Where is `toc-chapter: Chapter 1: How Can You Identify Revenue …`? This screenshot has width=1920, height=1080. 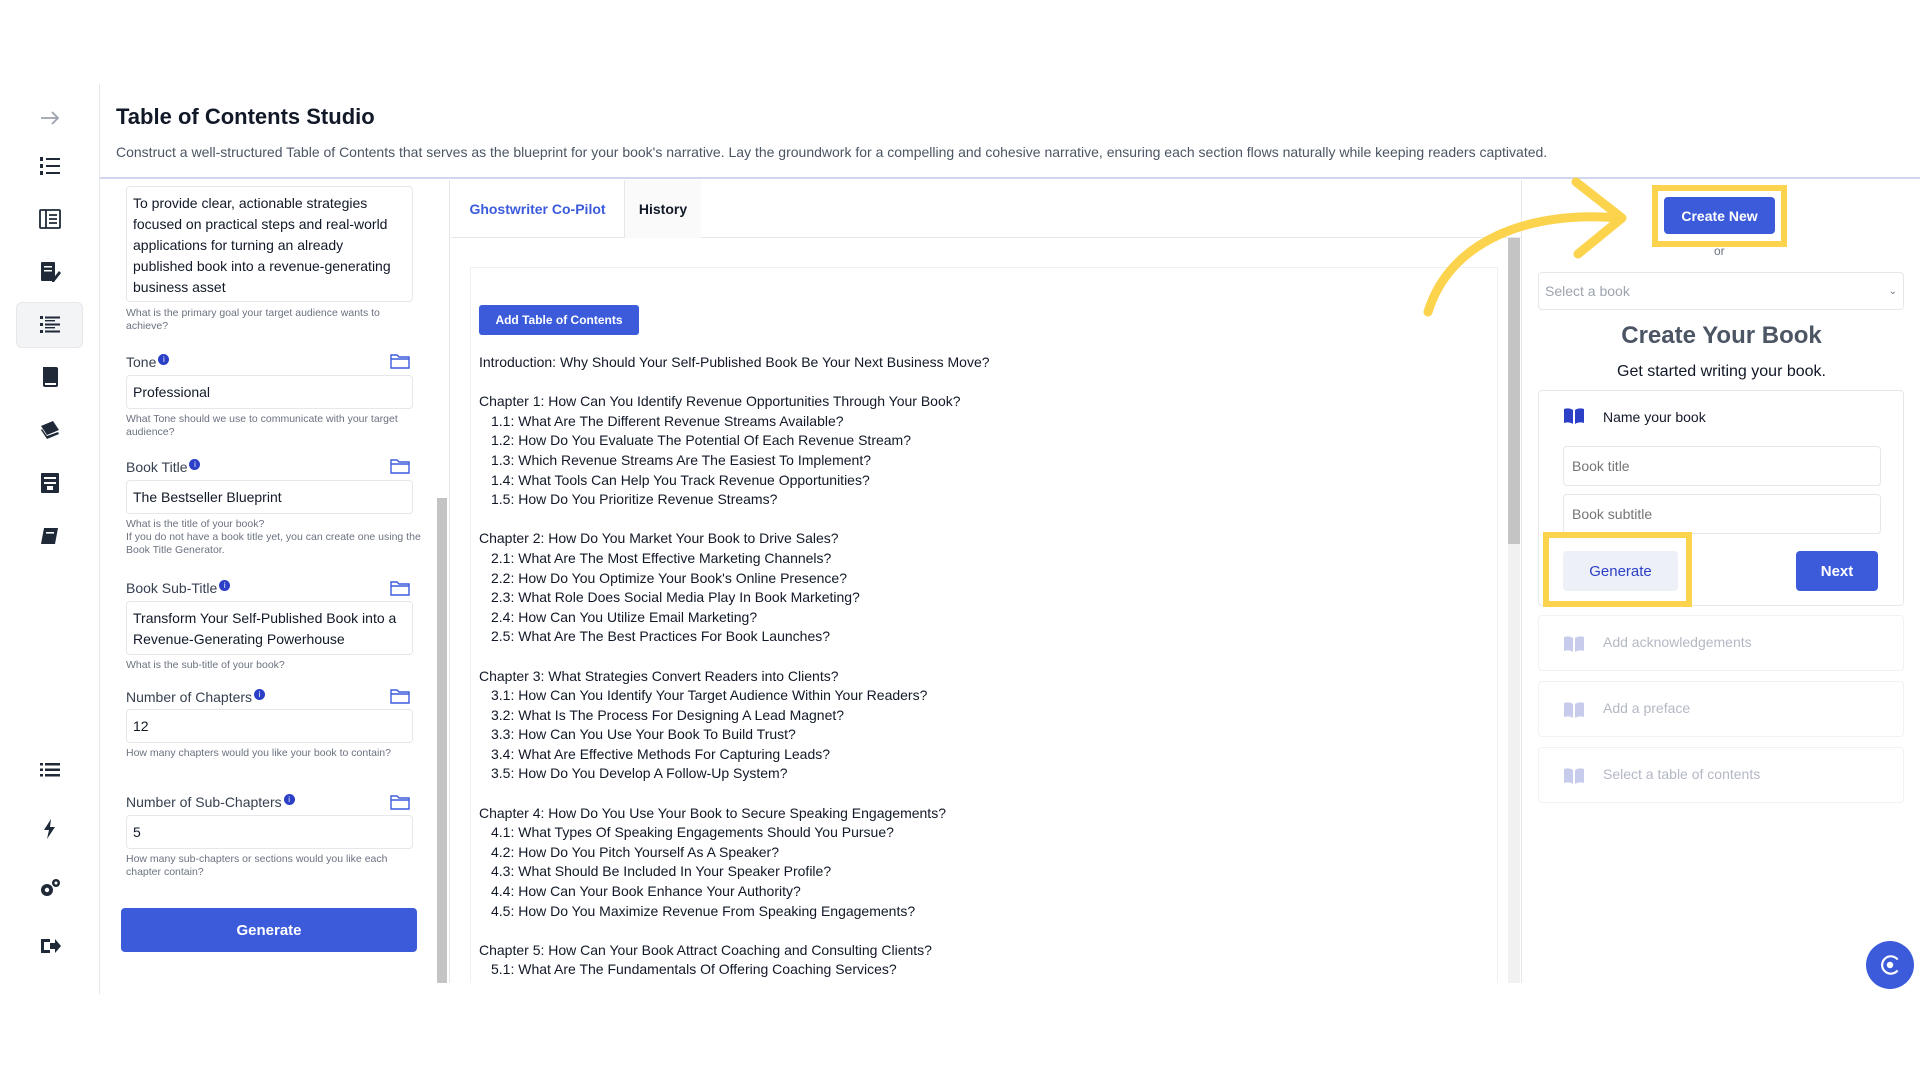
toc-chapter: Chapter 1: How Can You Identify Revenue … is located at coordinates (720, 401).